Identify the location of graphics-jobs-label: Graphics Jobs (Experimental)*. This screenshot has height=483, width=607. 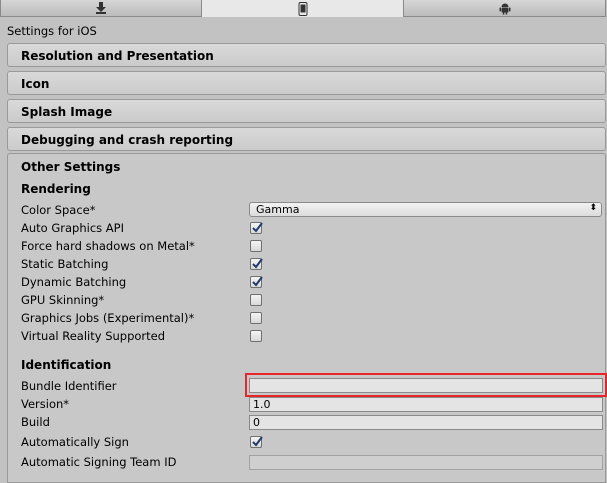
(108, 318).